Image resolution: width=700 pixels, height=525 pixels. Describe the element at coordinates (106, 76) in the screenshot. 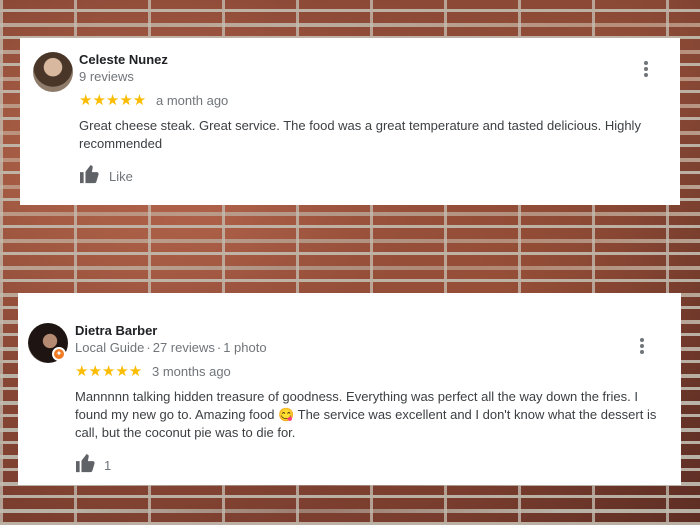

I see `author-meta: 9 reviews` at that location.